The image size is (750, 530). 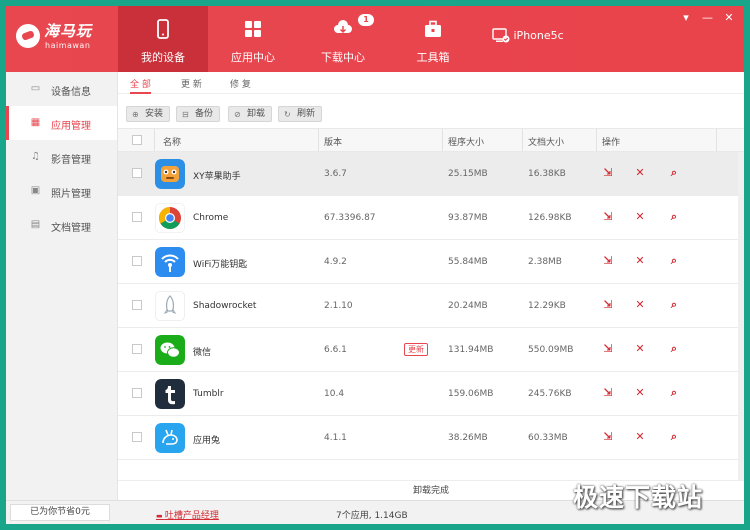 I want to click on sidebar-item-document-management: ▤ 文档管理, so click(x=61, y=225).